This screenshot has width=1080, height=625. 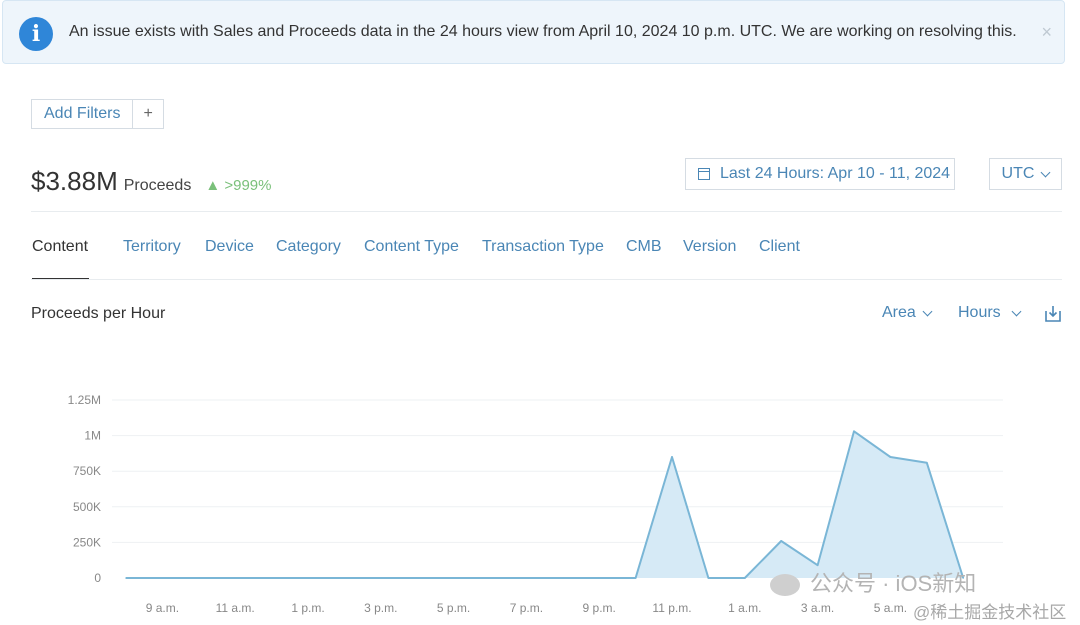 What do you see at coordinates (744, 608) in the screenshot?
I see `x-tick-label: 1 a.m.` at bounding box center [744, 608].